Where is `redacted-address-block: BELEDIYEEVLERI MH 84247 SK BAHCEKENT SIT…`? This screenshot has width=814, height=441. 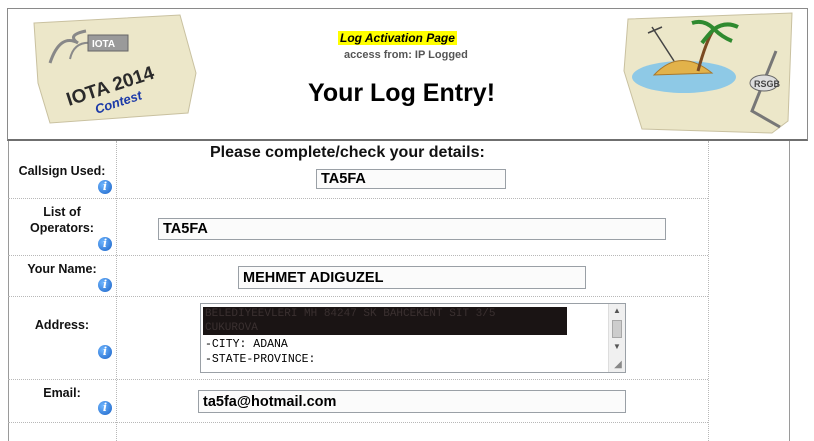
redacted-address-block: BELEDIYEEVLERI MH 84247 SK BAHCEKENT SIT… is located at coordinates (385, 321).